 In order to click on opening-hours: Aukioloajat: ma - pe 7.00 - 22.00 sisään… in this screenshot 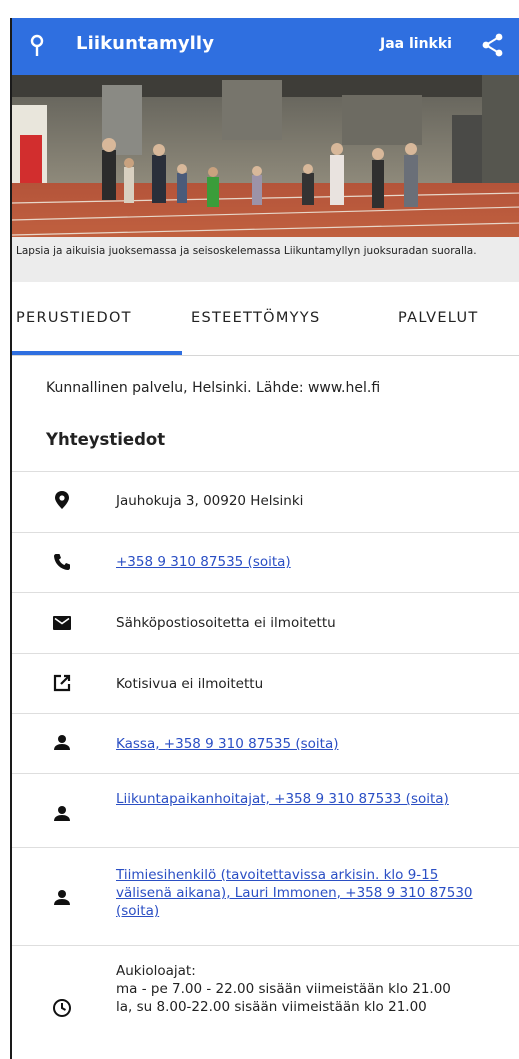, I will do `click(306, 989)`.